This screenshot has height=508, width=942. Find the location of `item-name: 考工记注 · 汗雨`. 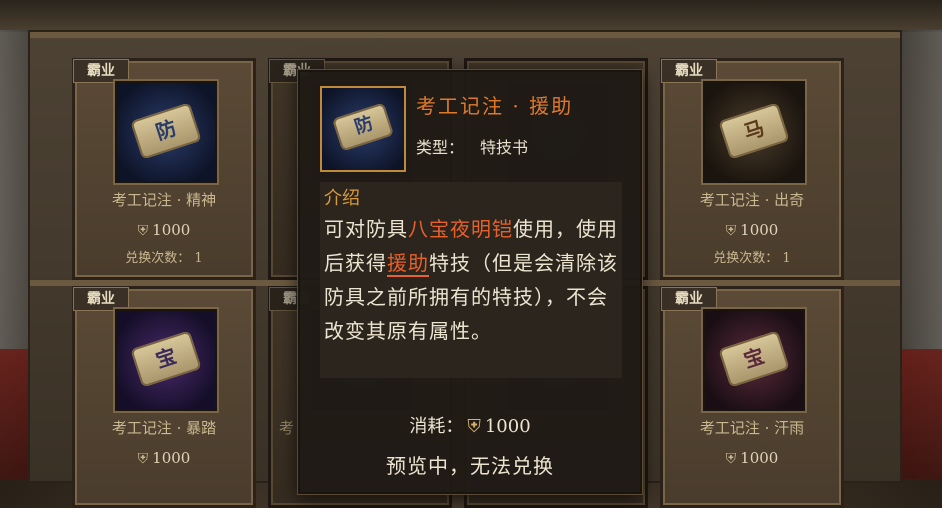

item-name: 考工记注 · 汗雨 is located at coordinates (752, 428).